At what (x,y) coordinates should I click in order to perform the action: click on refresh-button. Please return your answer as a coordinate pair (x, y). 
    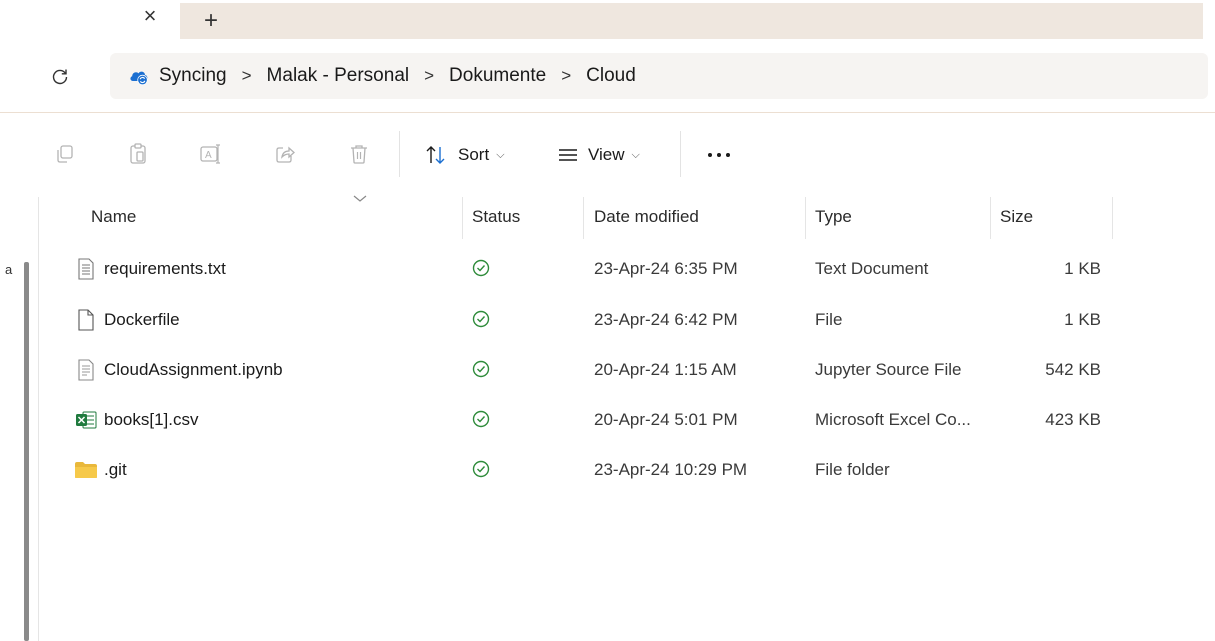
    Looking at the image, I should click on (60, 77).